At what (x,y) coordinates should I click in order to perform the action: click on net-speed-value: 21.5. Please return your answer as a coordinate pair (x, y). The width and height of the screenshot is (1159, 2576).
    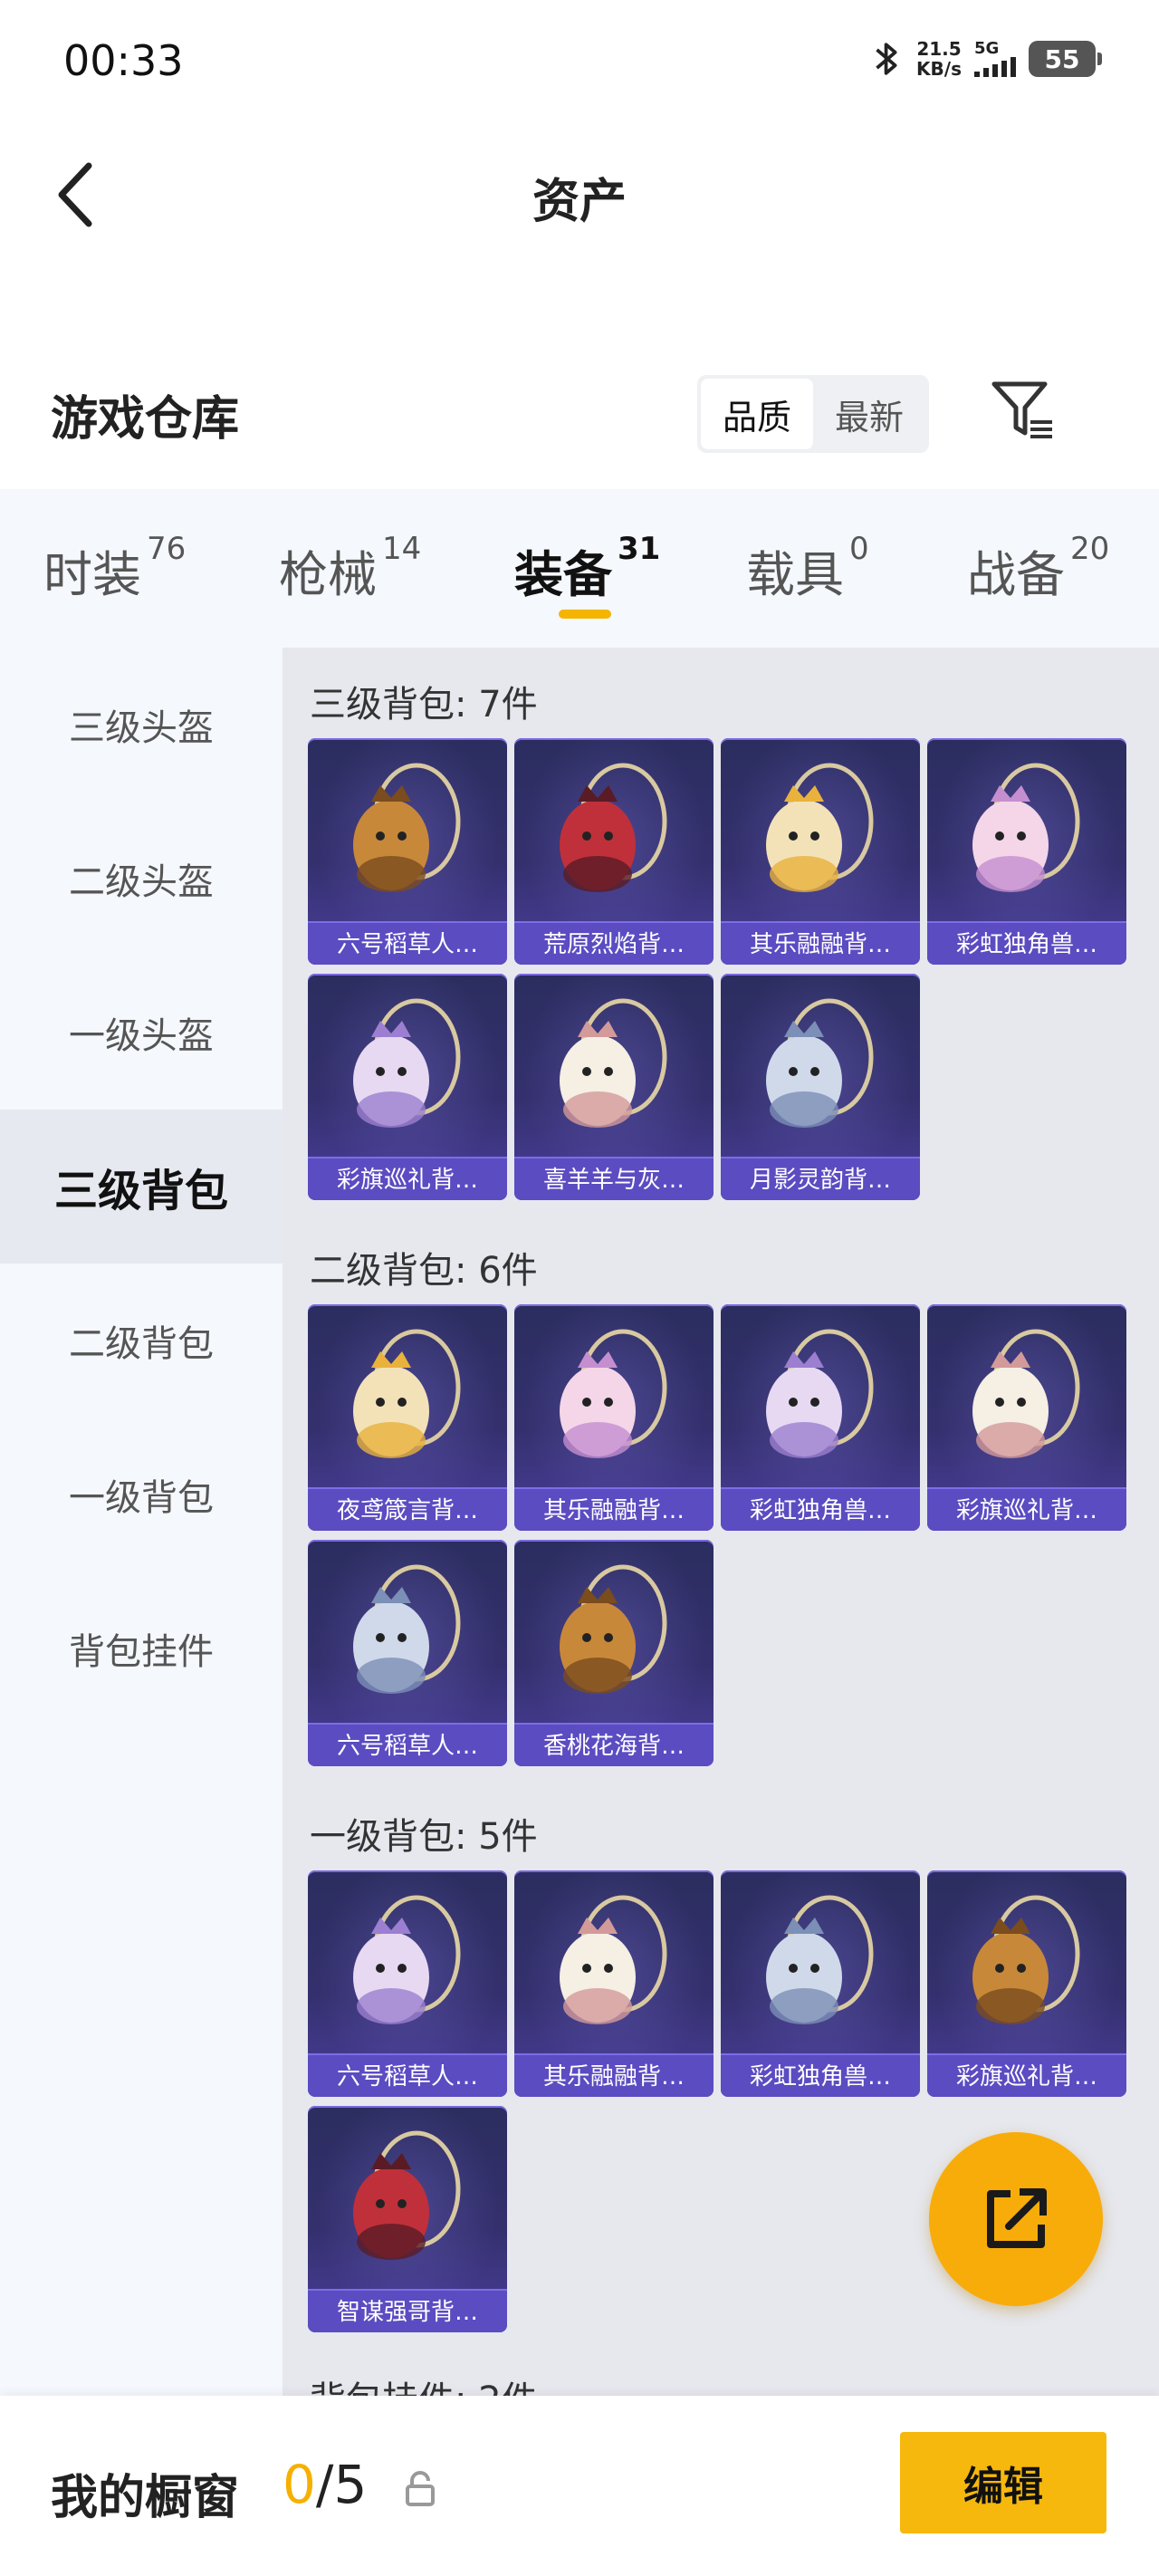
    Looking at the image, I should click on (939, 49).